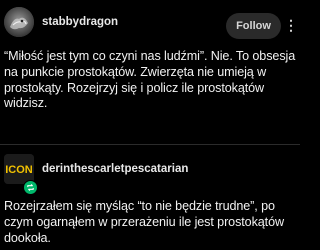  I want to click on post-author-username: stabbydragon, so click(80, 22).